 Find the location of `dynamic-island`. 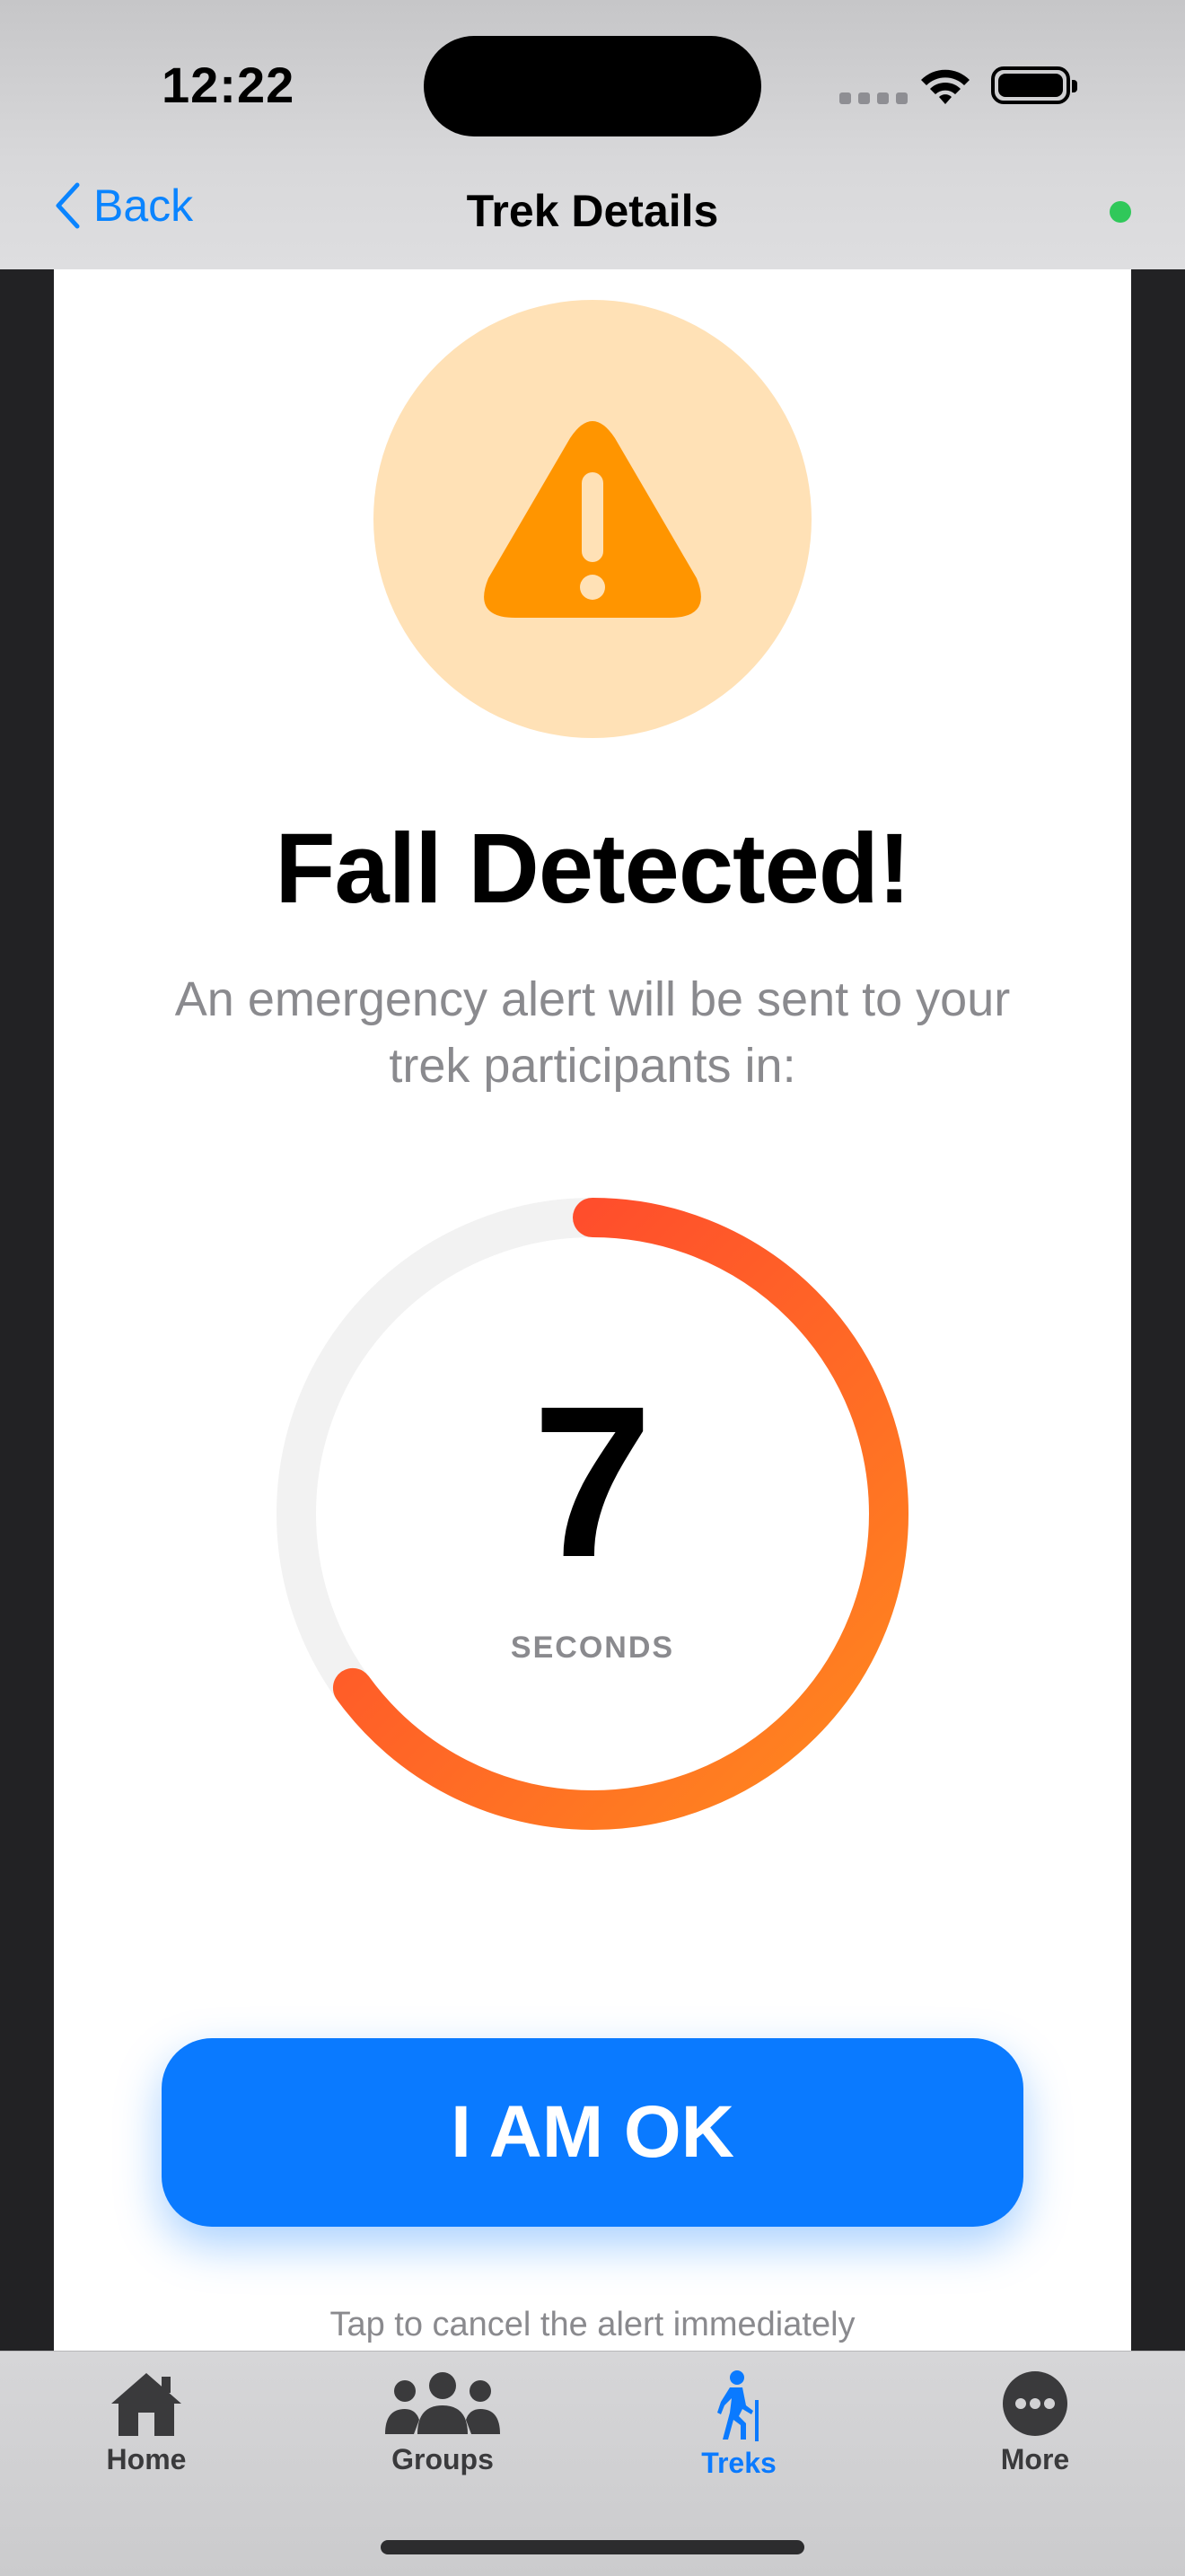

dynamic-island is located at coordinates (592, 86).